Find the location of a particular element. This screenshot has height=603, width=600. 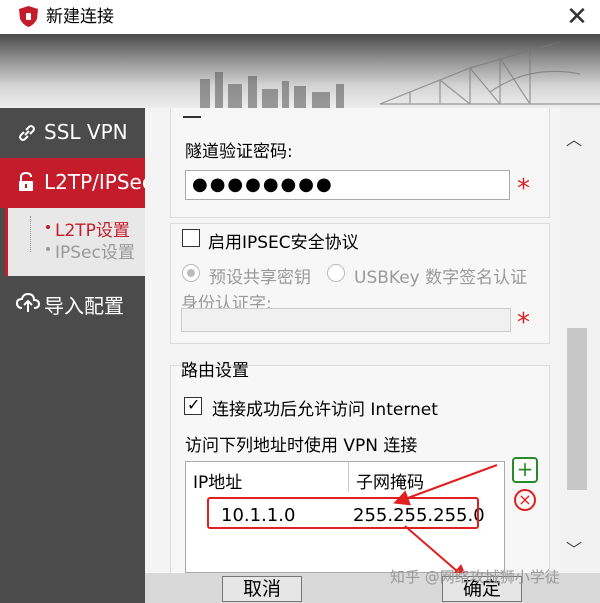

shield-icon is located at coordinates (28, 16).